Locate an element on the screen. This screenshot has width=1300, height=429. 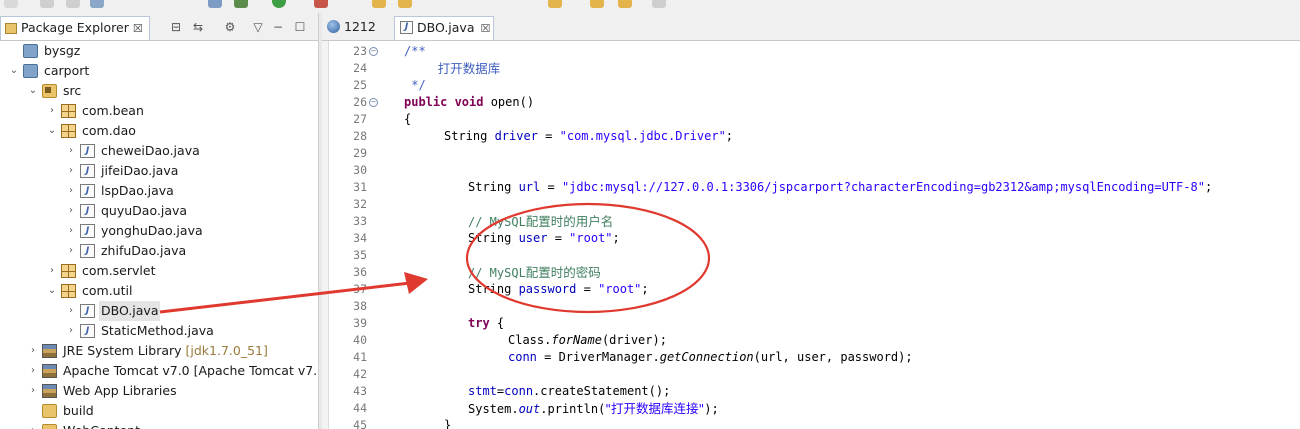
folder-icon is located at coordinates (49, 426).